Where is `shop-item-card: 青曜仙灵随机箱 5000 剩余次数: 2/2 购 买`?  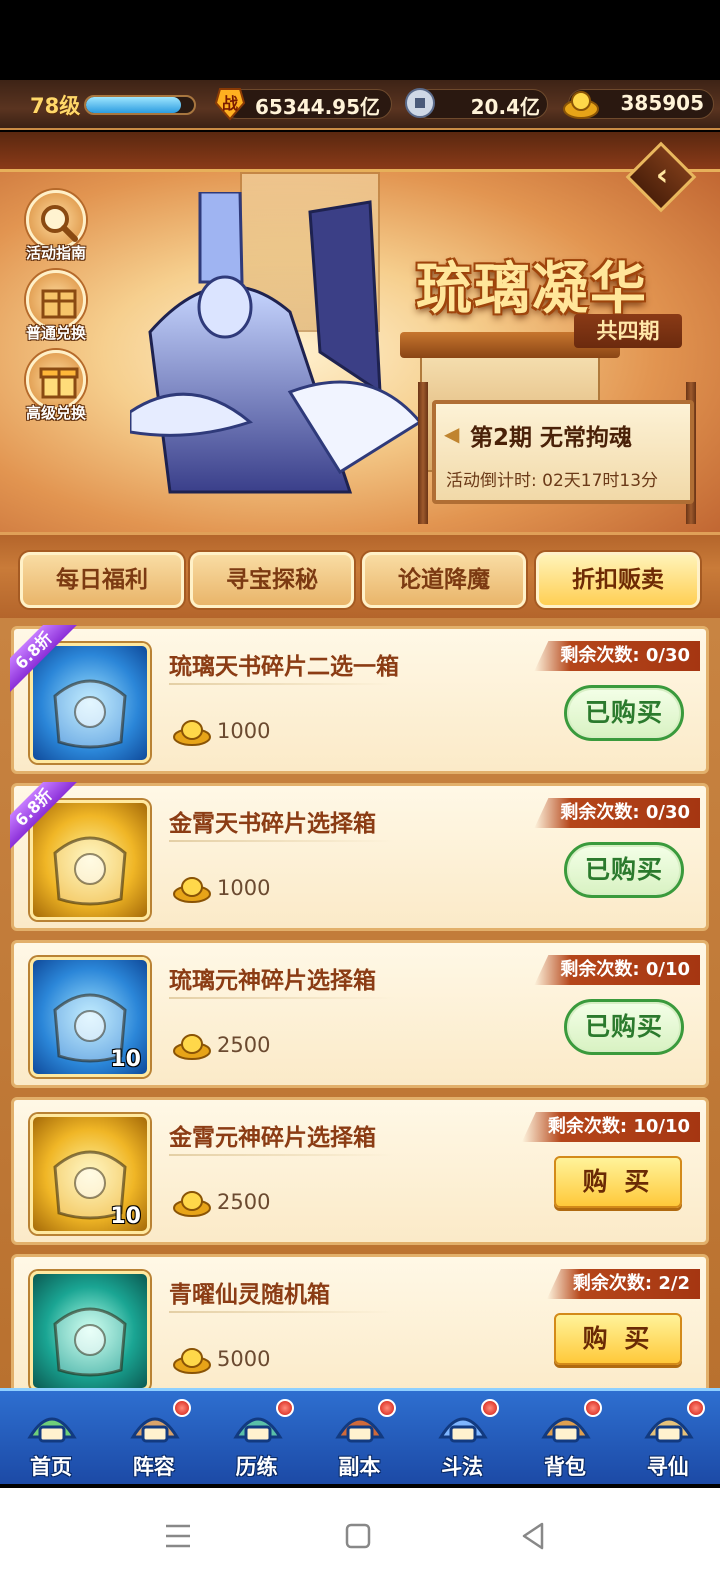
shop-item-card: 青曜仙灵随机箱 5000 剩余次数: 2/2 购 买 is located at coordinates (360, 1321).